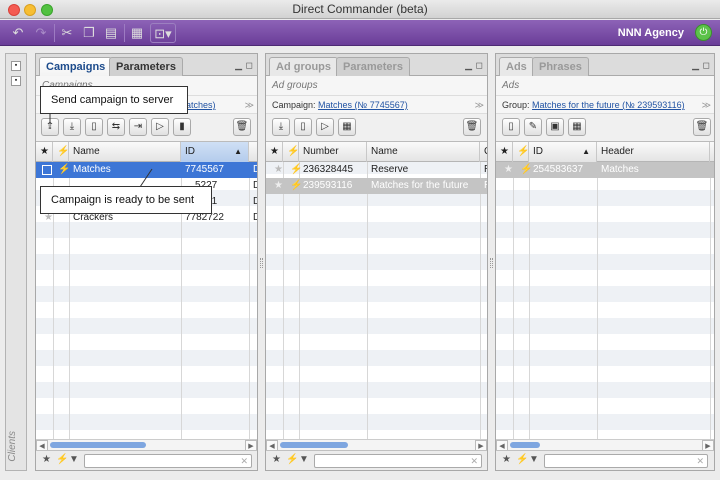 The height and width of the screenshot is (480, 720). Describe the element at coordinates (101, 151) in the screenshot. I see `callout-lines` at that location.